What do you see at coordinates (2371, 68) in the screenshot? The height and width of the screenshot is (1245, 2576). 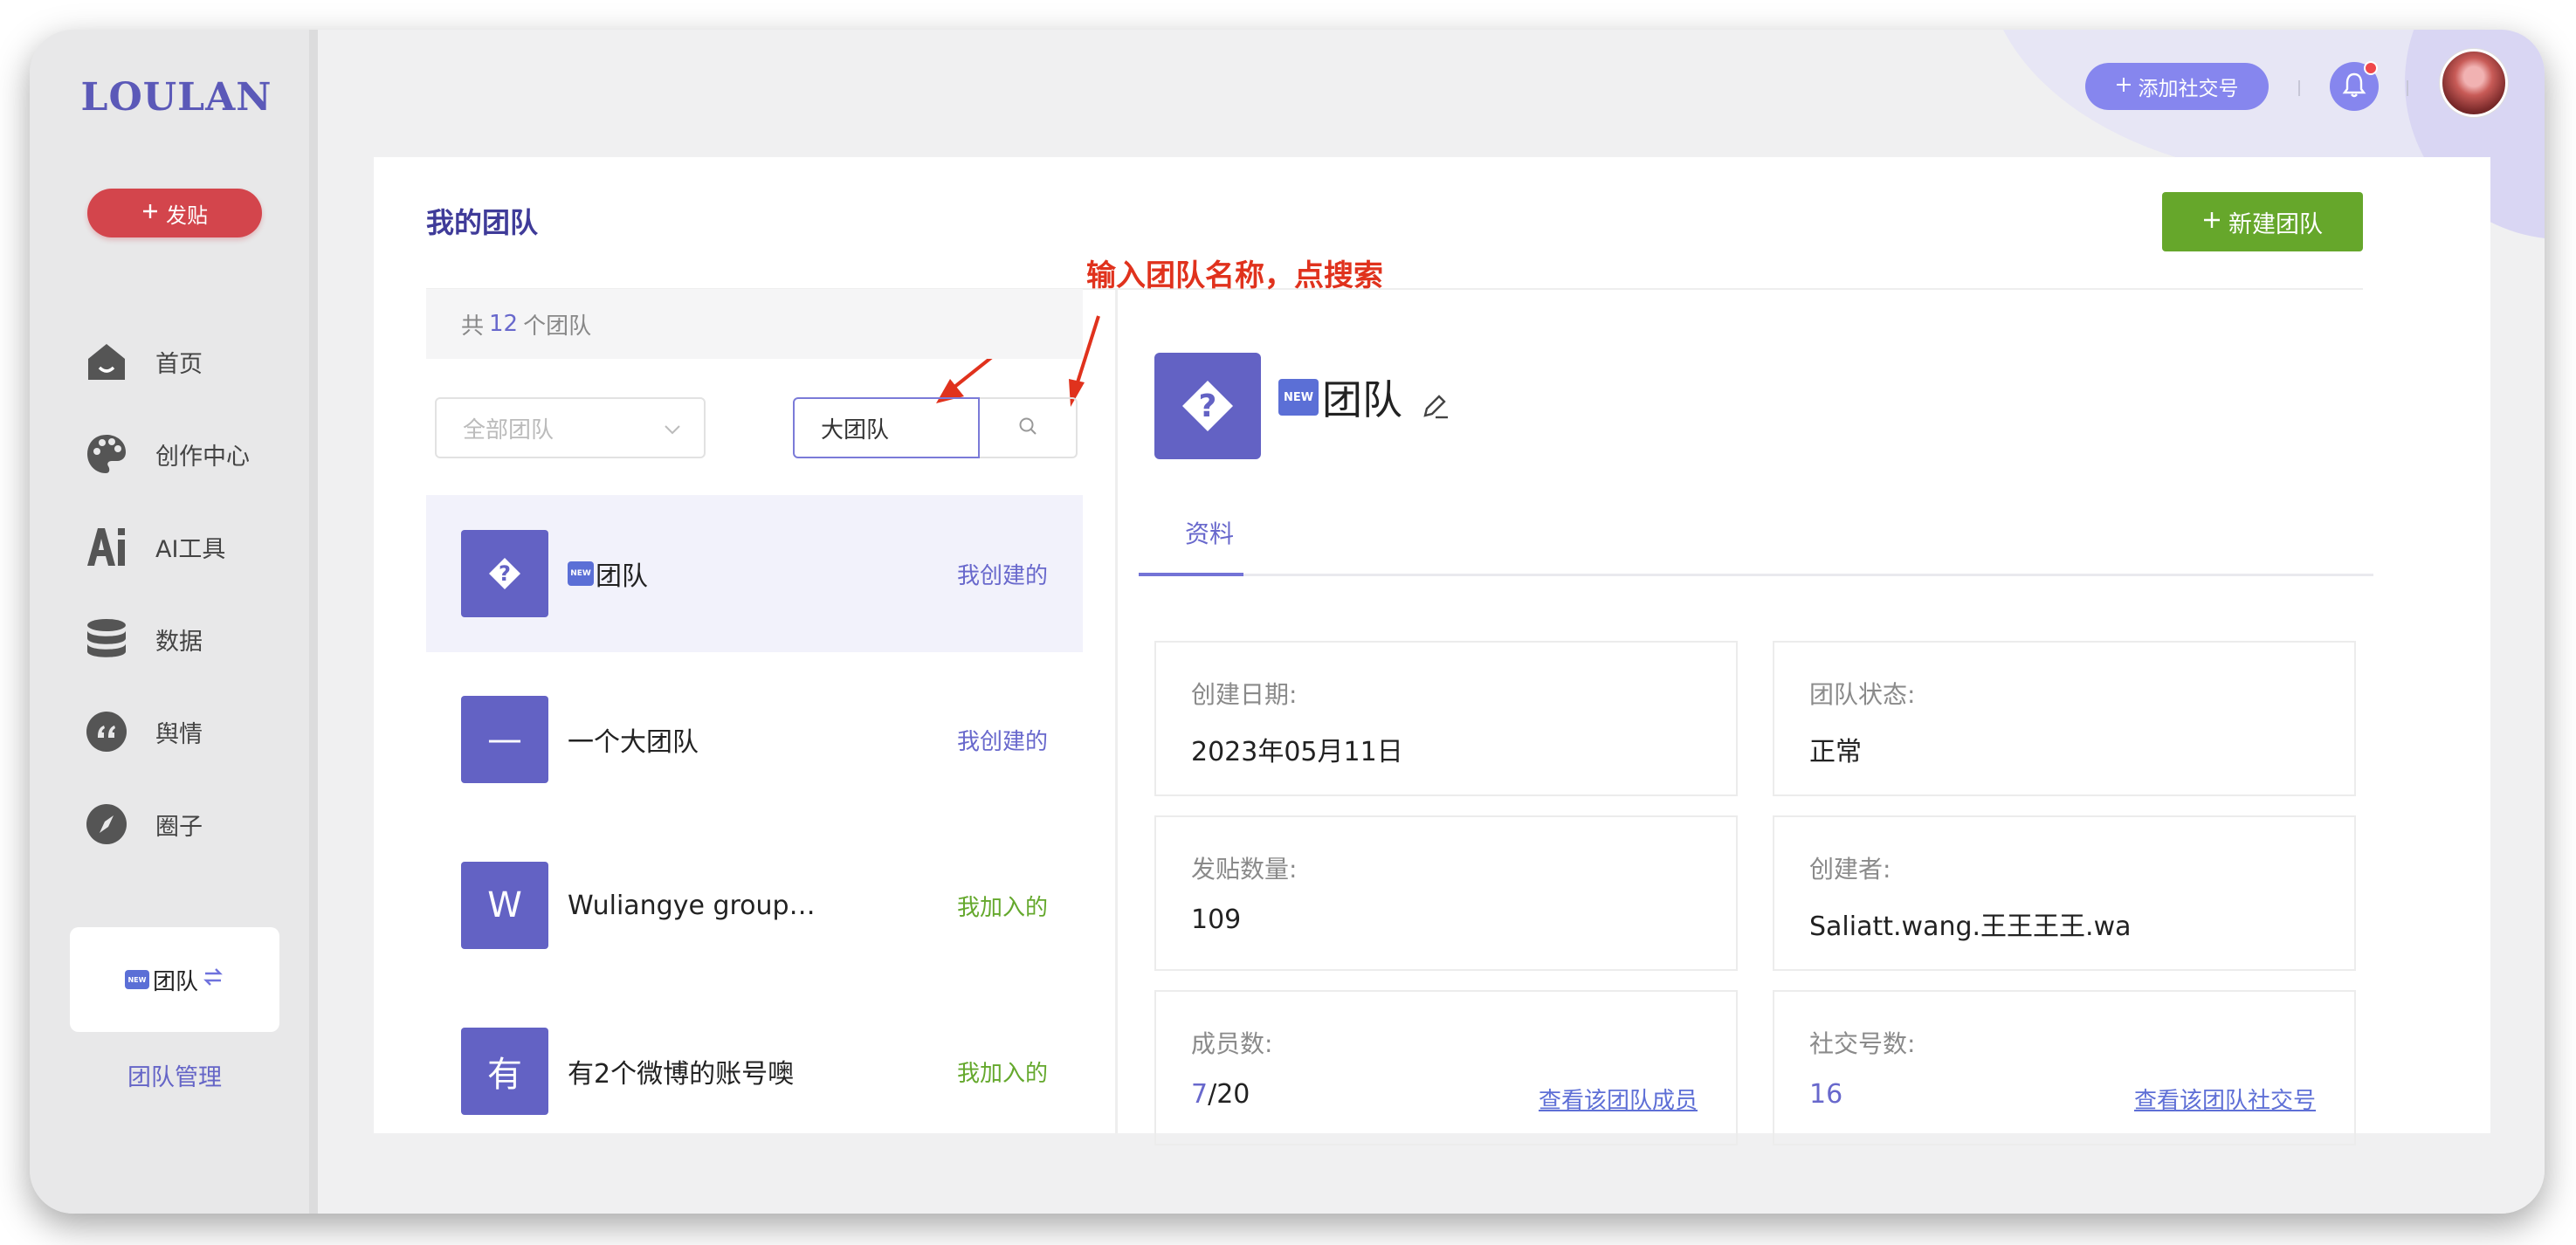 I see `notification-dot` at bounding box center [2371, 68].